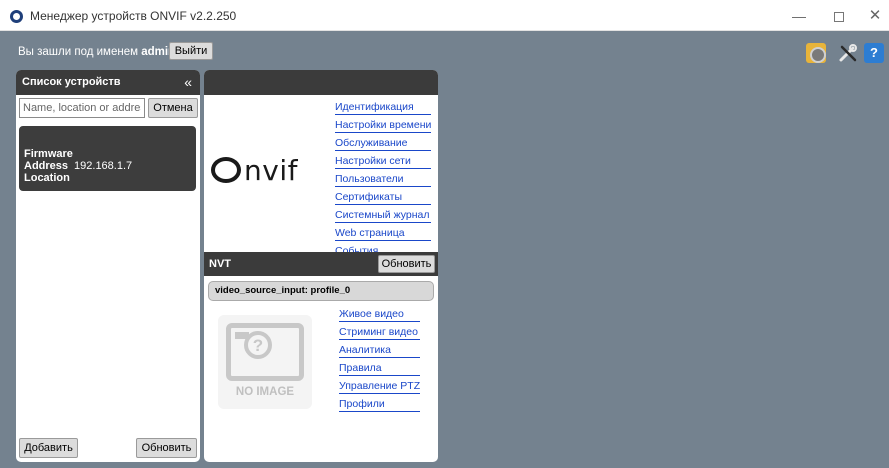 The image size is (889, 468). What do you see at coordinates (48, 154) in the screenshot?
I see `firmware-label: Firmware` at bounding box center [48, 154].